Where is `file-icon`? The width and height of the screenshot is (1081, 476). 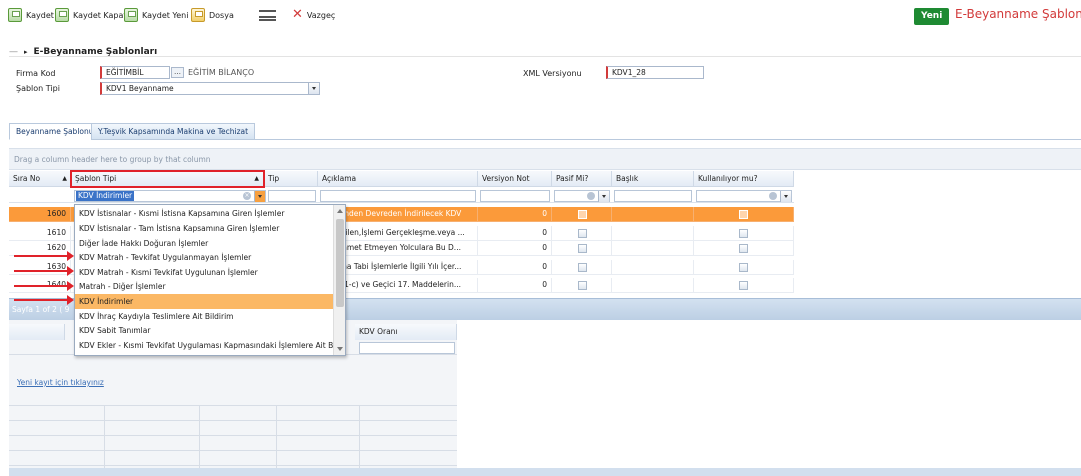
file-icon is located at coordinates (198, 15).